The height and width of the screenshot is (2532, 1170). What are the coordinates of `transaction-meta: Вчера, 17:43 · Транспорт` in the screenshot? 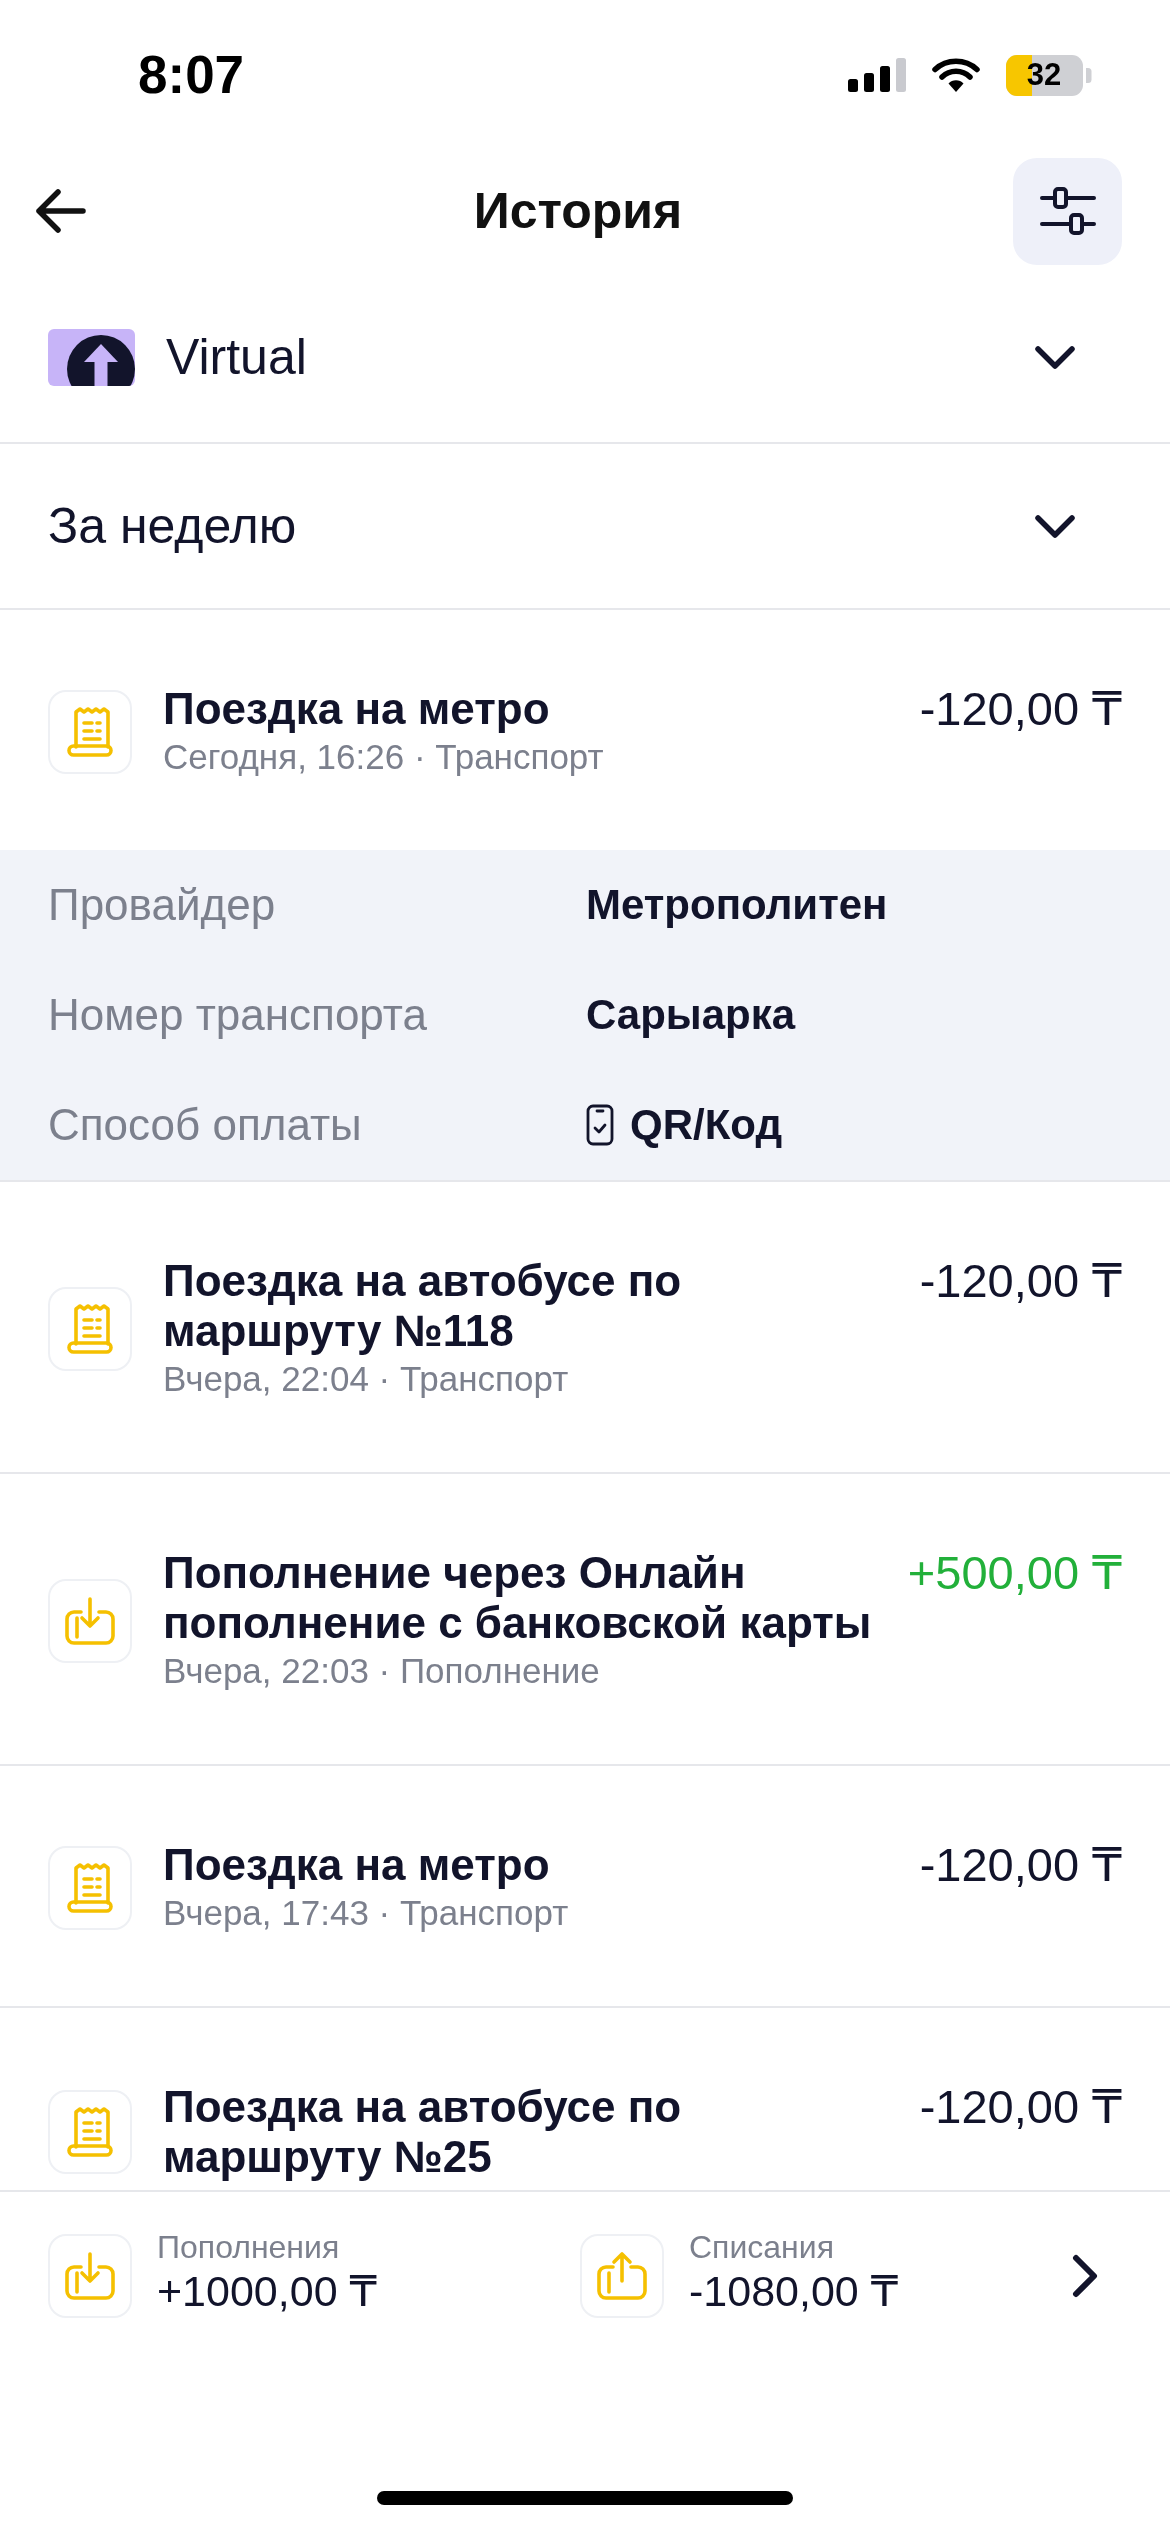 It's located at (366, 1913).